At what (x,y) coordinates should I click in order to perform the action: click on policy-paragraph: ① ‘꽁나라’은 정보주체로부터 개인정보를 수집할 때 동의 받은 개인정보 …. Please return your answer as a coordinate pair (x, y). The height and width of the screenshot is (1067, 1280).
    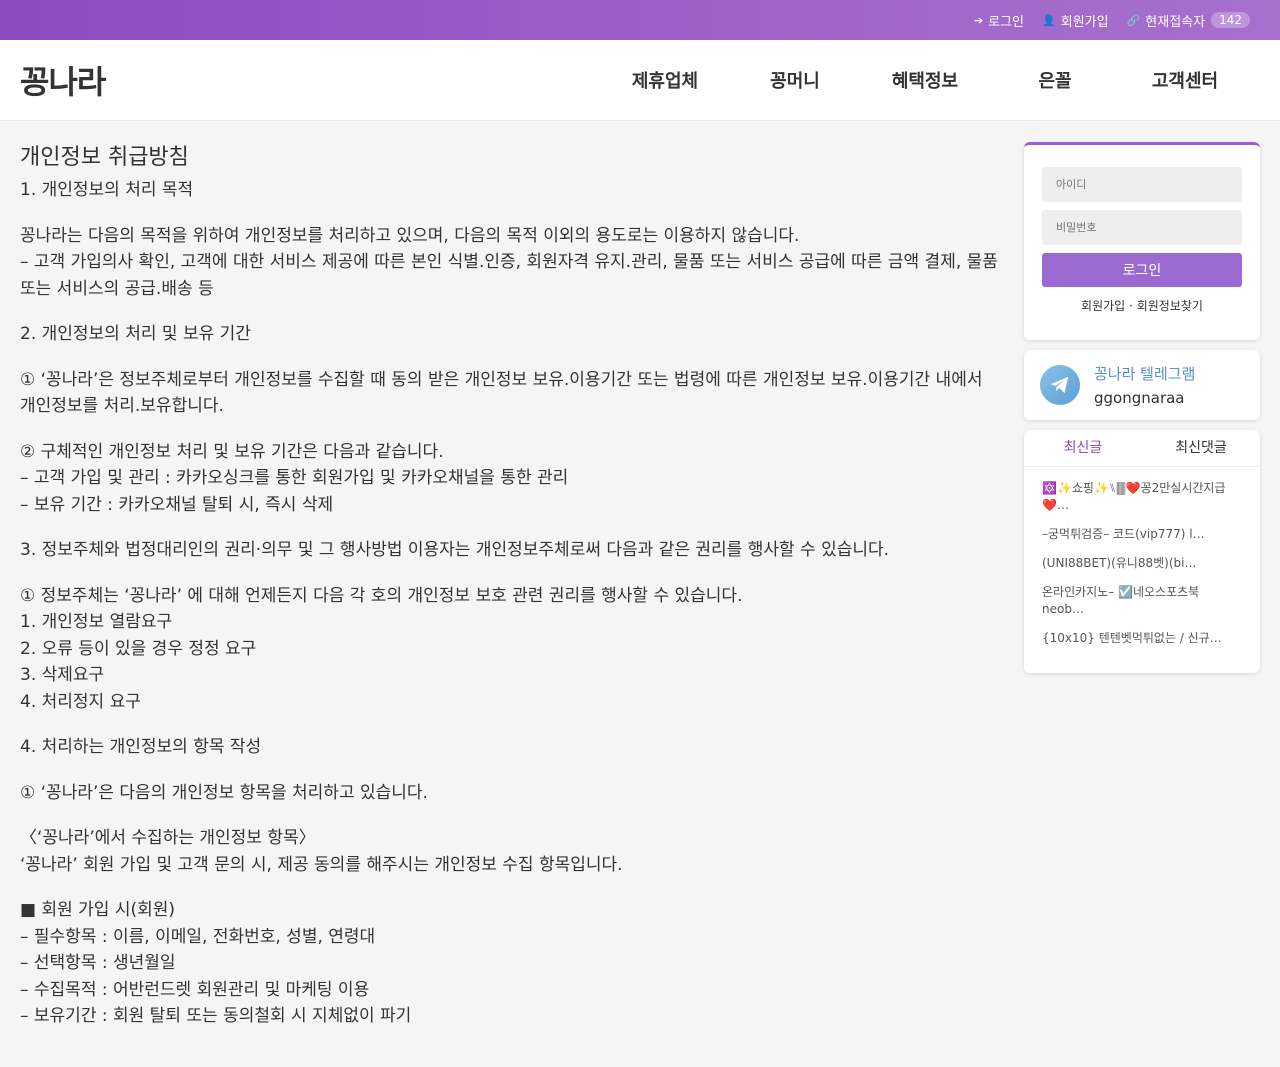
    Looking at the image, I should click on (510, 393).